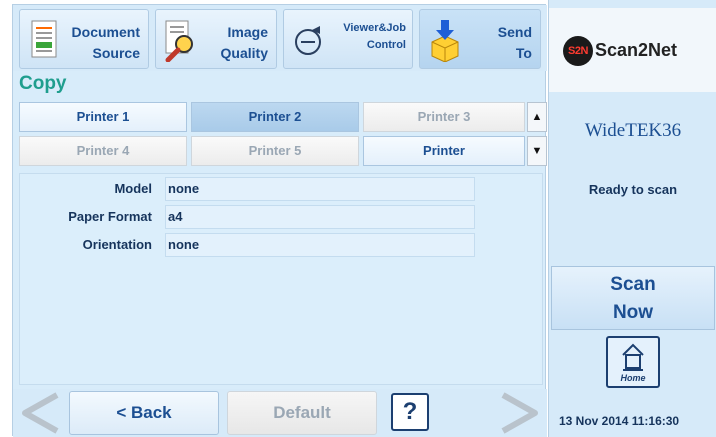 This screenshot has width=716, height=437. I want to click on scroll-up-button: ▲, so click(537, 117).